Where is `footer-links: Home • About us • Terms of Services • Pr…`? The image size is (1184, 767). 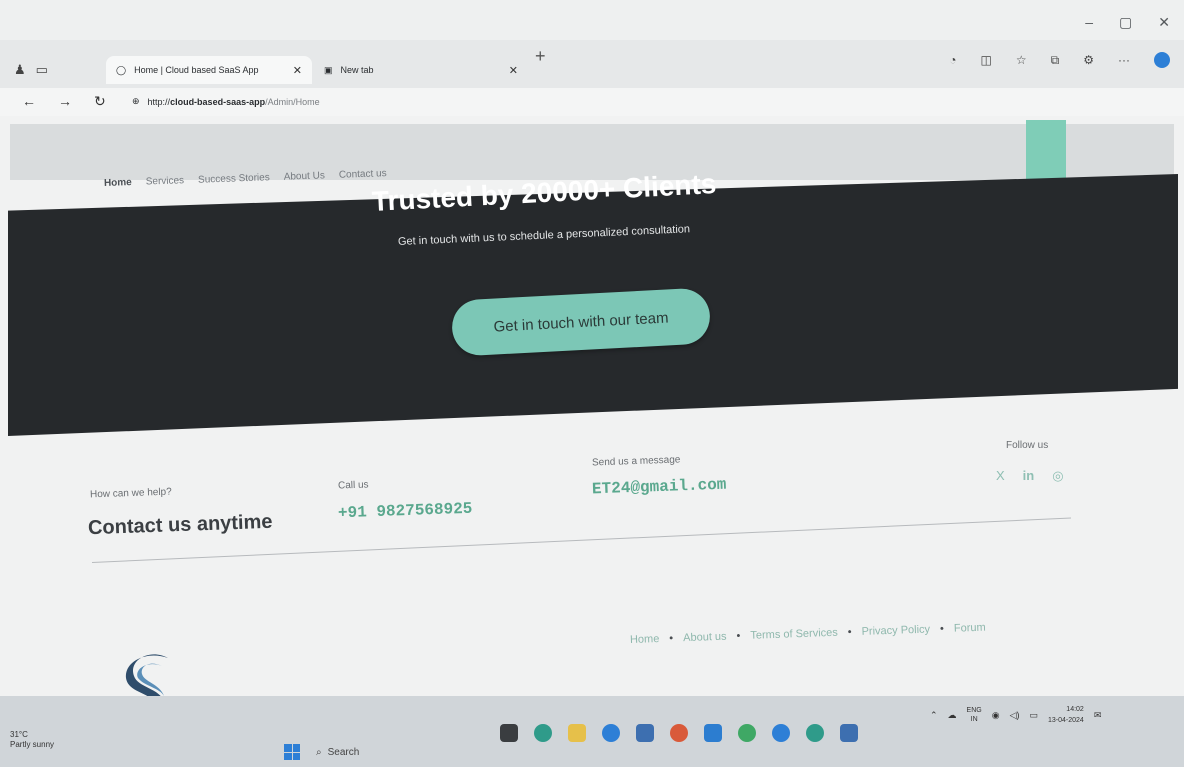
footer-links: Home • About us • Terms of Services • Pr… is located at coordinates (808, 634).